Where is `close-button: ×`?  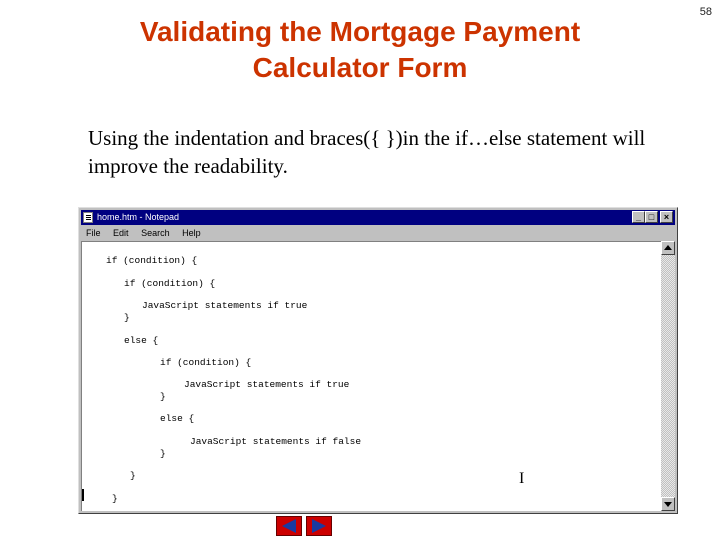
close-button: × is located at coordinates (666, 217).